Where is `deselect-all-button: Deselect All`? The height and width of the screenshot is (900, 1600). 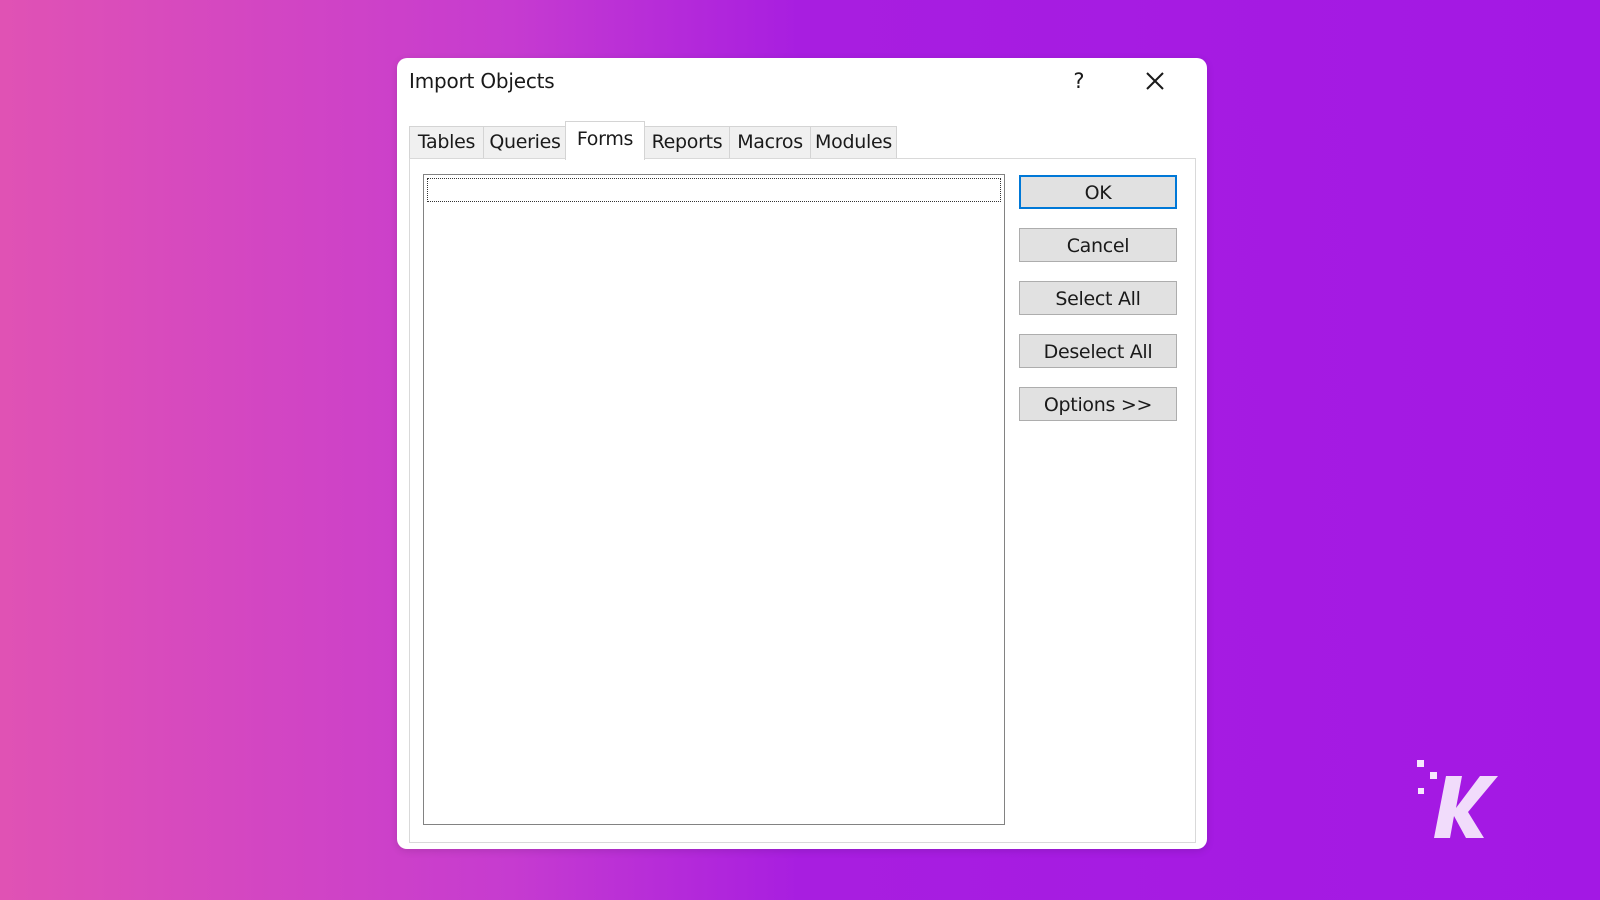 deselect-all-button: Deselect All is located at coordinates (1098, 351).